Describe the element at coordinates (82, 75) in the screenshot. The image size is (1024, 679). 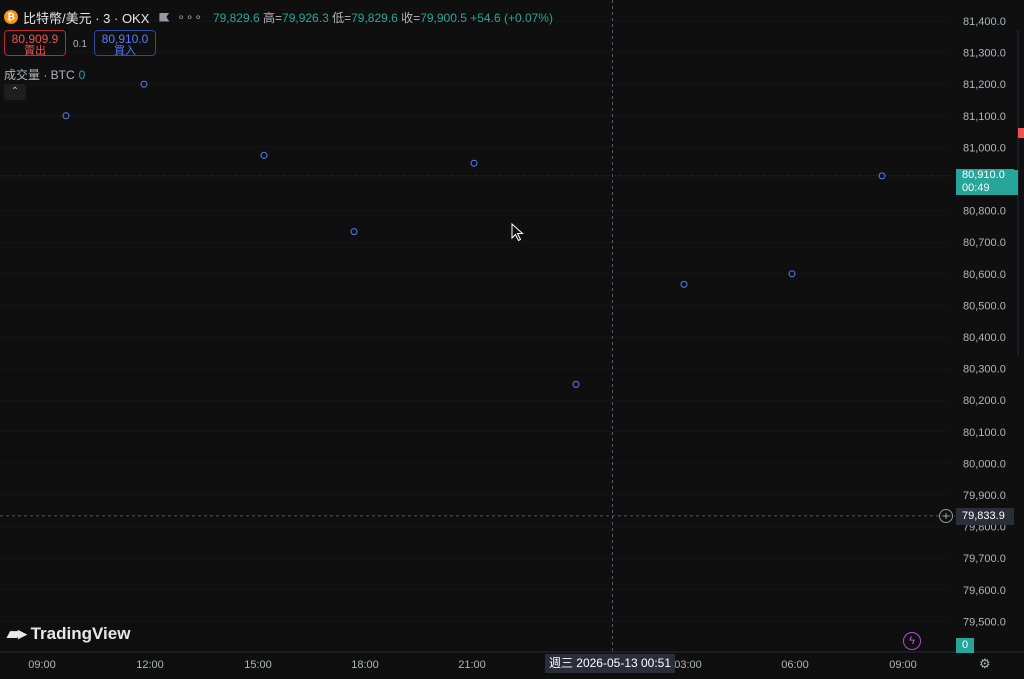
I see `volume-value: 0` at that location.